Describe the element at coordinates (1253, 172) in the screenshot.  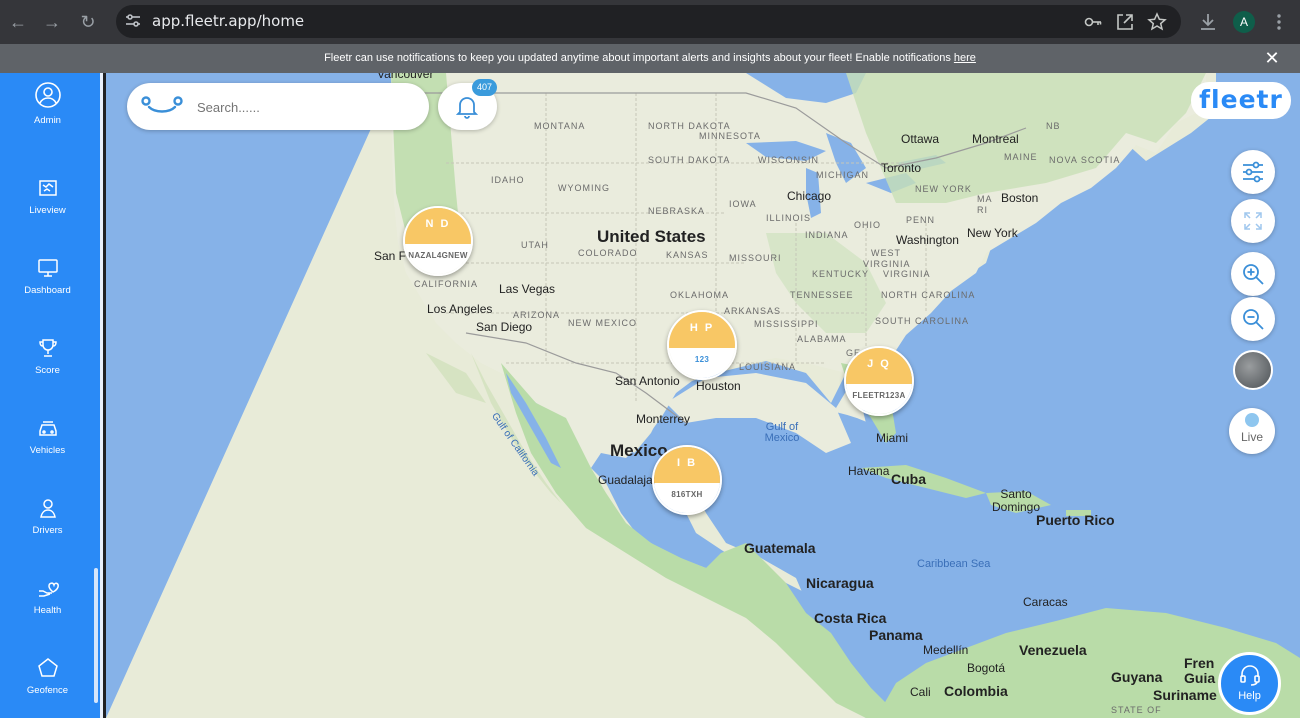
I see `filter-button` at that location.